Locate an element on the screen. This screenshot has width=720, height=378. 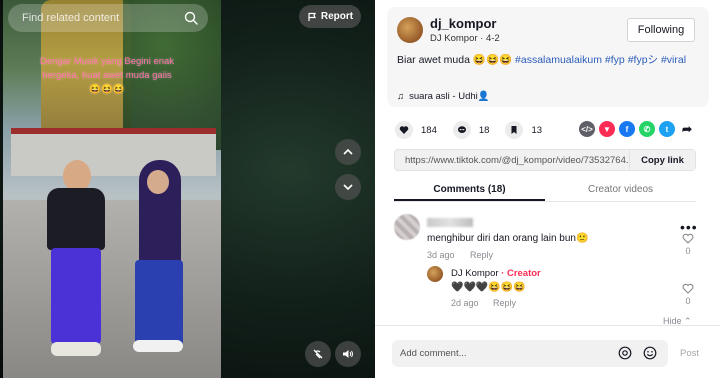
music-title: suara asli - Udhi👤 is located at coordinates (449, 96).